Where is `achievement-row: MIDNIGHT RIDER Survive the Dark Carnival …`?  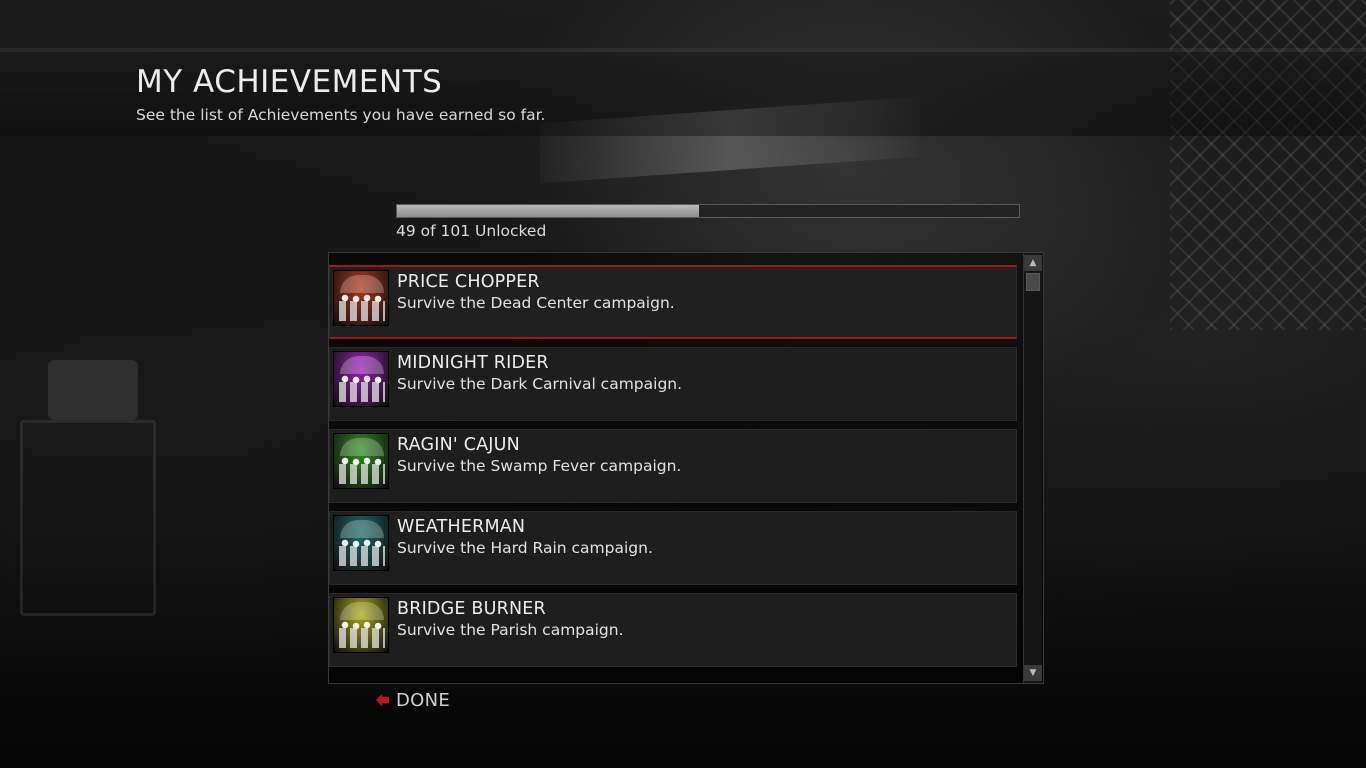 achievement-row: MIDNIGHT RIDER Survive the Dark Carnival … is located at coordinates (673, 384).